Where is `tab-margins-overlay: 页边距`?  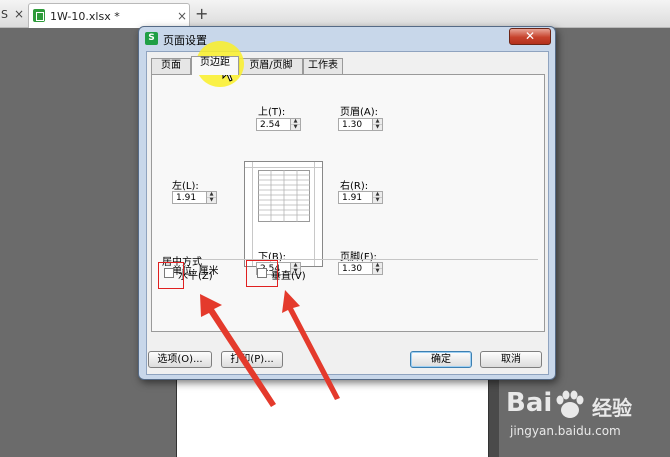
tab-margins-overlay: 页边距 is located at coordinates (215, 65).